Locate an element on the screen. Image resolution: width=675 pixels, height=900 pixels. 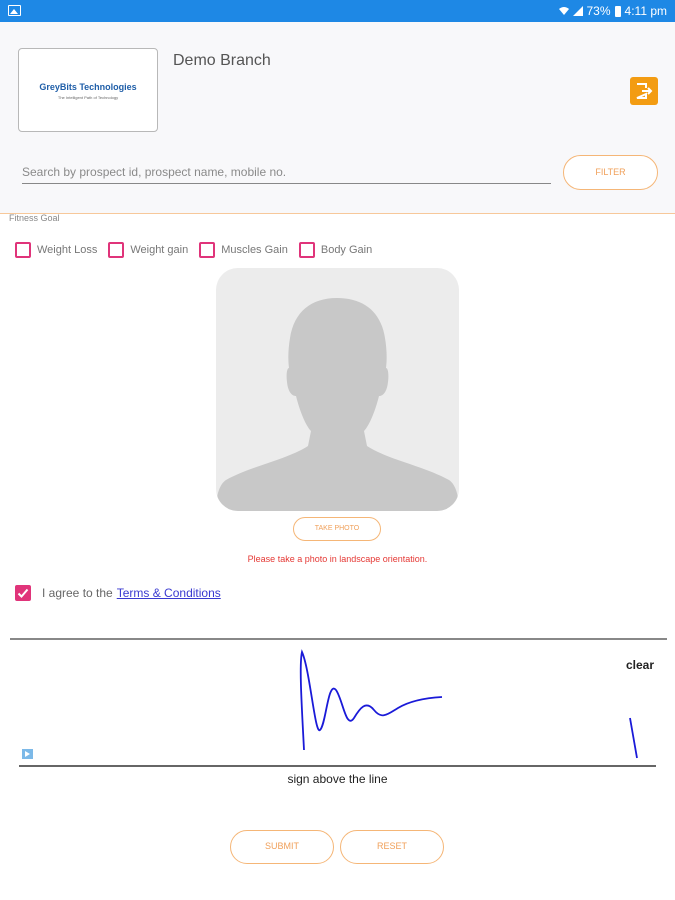
terms-checkbox is located at coordinates (23, 593).